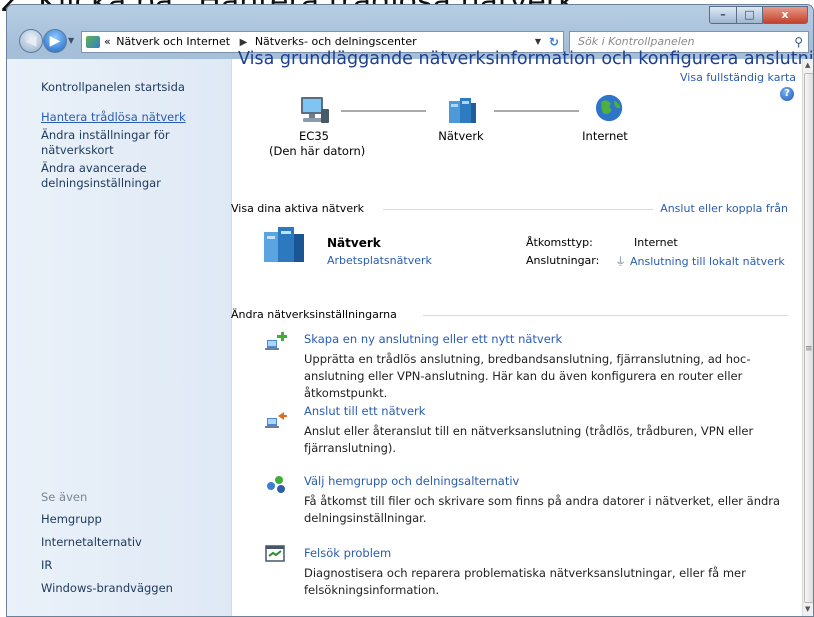 The width and height of the screenshot is (814, 617). What do you see at coordinates (297, 208) in the screenshot?
I see `active-networks-heading: Visa dina aktiva nätverk` at bounding box center [297, 208].